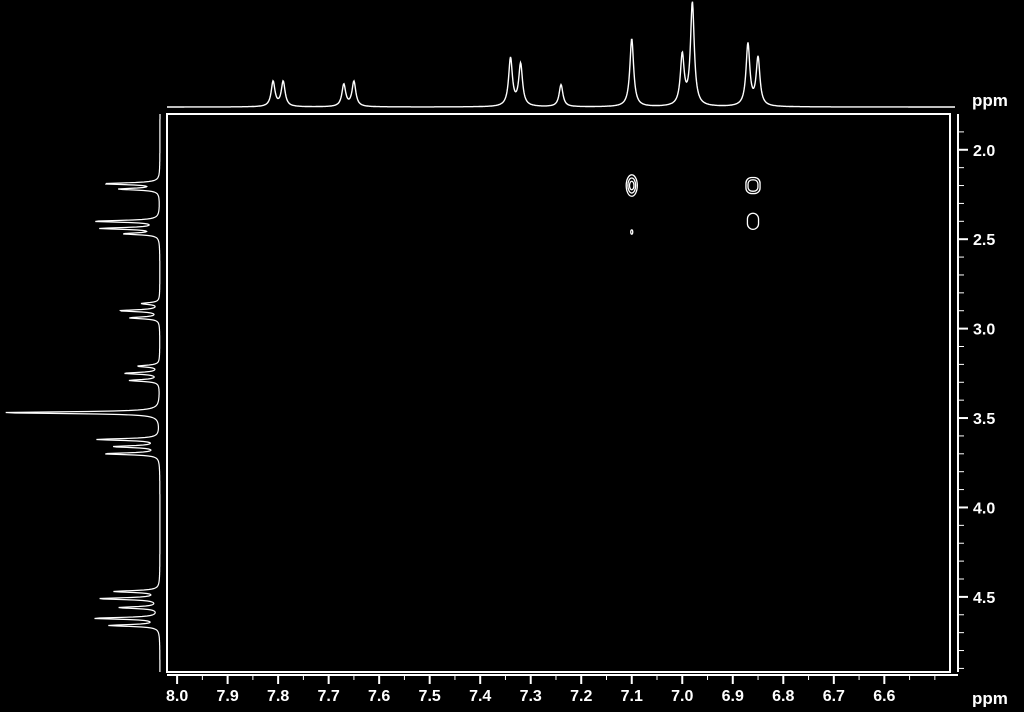 The height and width of the screenshot is (712, 1024). Describe the element at coordinates (976, 393) in the screenshot. I see `y-axis: 2.0 2.5 3.0 3.5 4.0 4.5` at that location.